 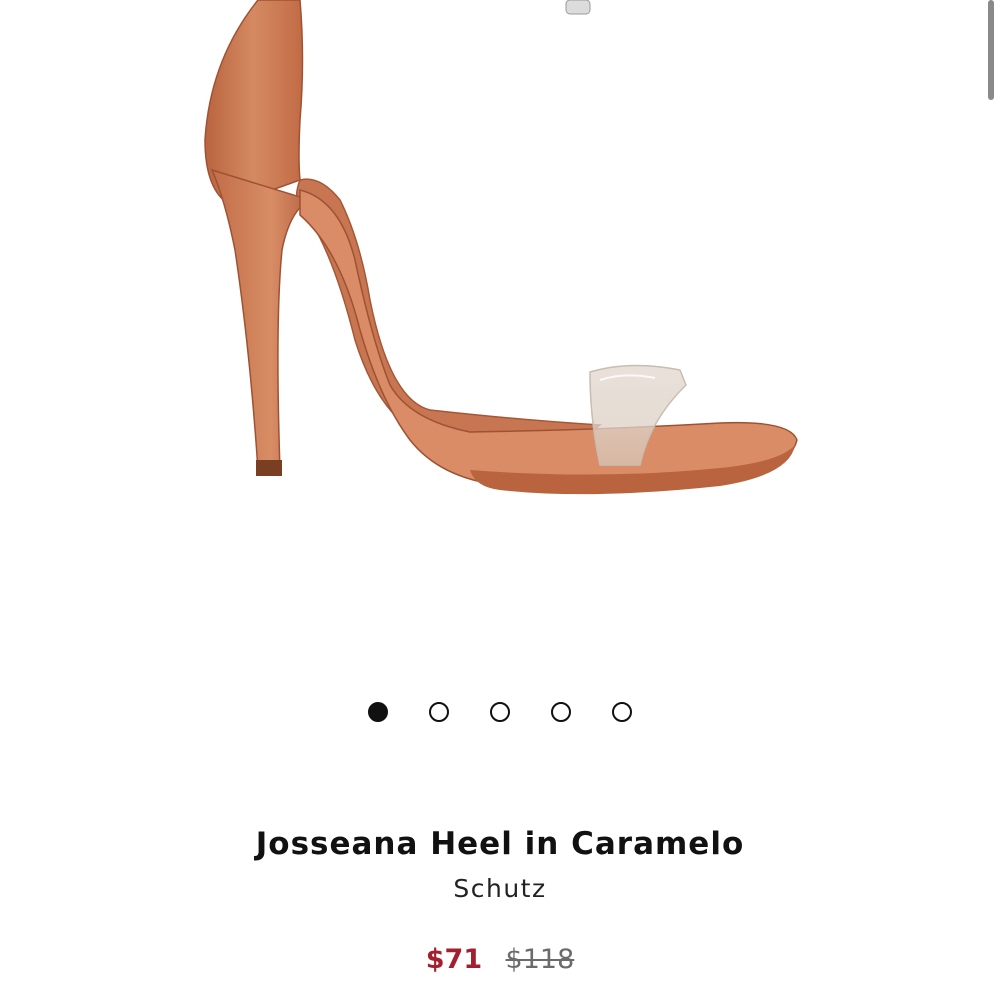 I want to click on product-title: Josseana Heel in Caramelo, so click(x=500, y=844).